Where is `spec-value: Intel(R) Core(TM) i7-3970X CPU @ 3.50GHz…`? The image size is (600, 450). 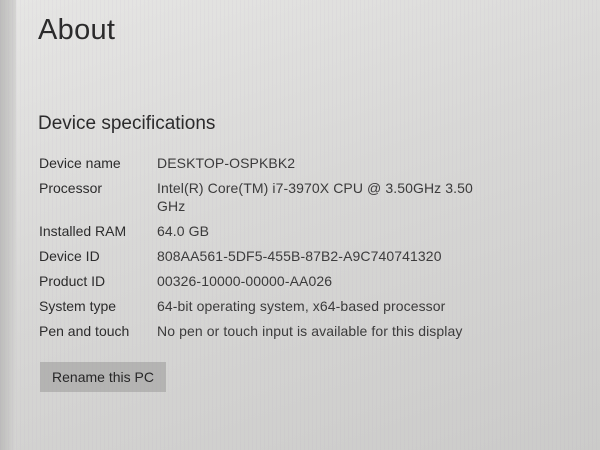
spec-value: Intel(R) Core(TM) i7-3970X CPU @ 3.50GHz… is located at coordinates (315, 197).